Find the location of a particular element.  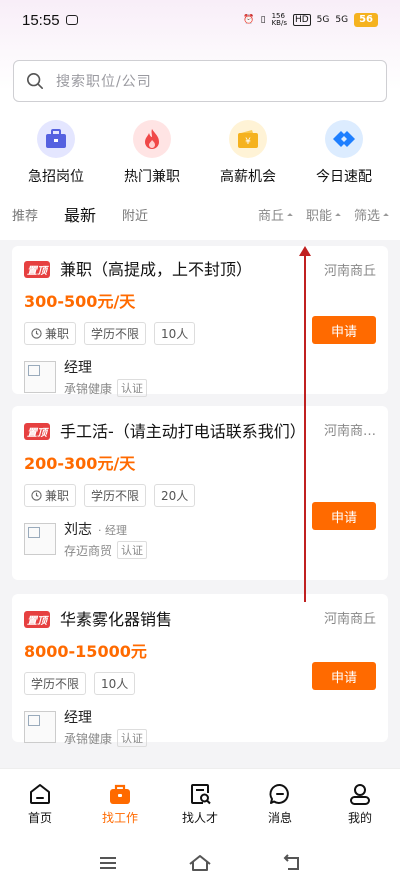

category-label: 高薪机会 is located at coordinates (248, 177).